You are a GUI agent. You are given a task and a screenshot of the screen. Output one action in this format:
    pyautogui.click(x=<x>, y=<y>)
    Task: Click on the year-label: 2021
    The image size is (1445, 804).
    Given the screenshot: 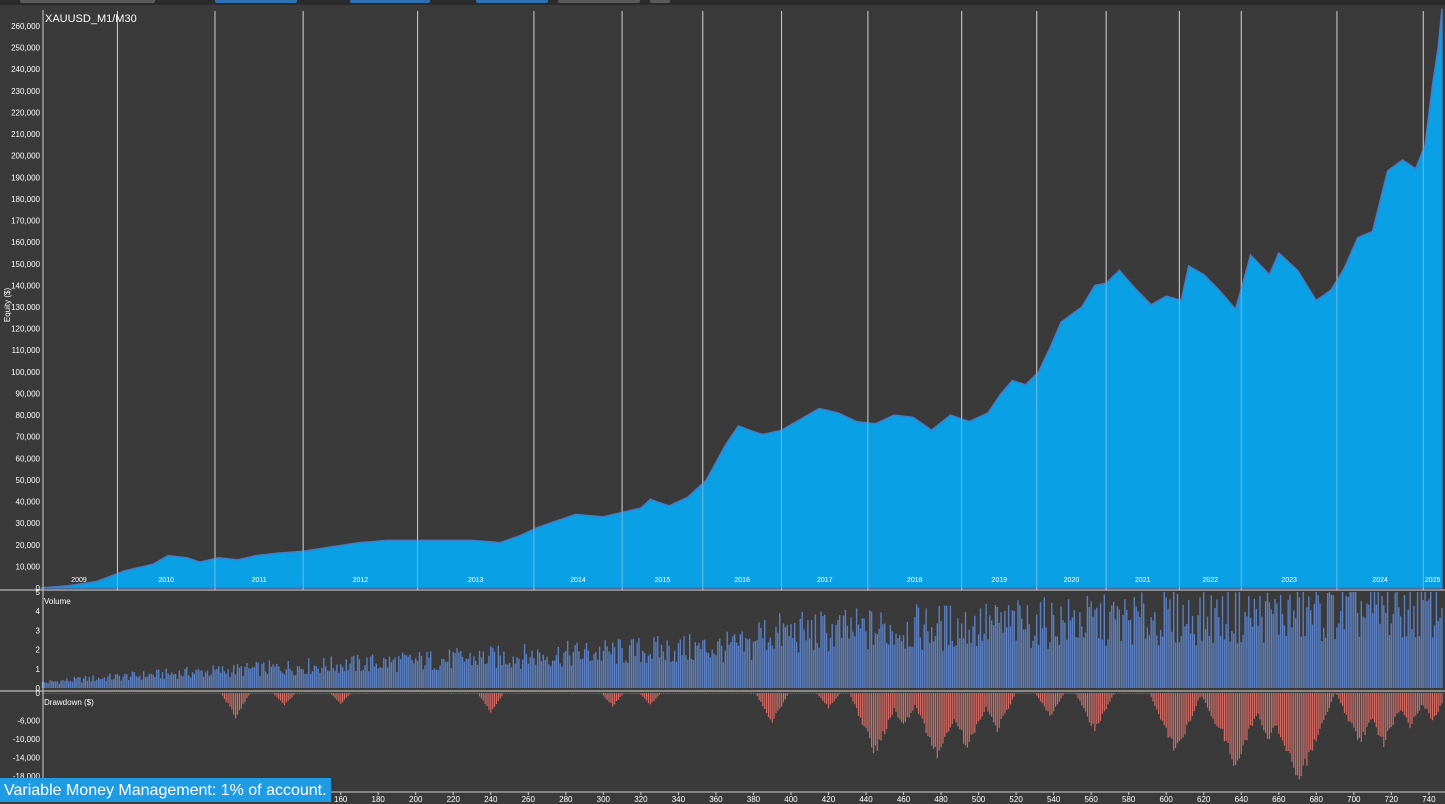 What is the action you would take?
    pyautogui.click(x=1143, y=580)
    